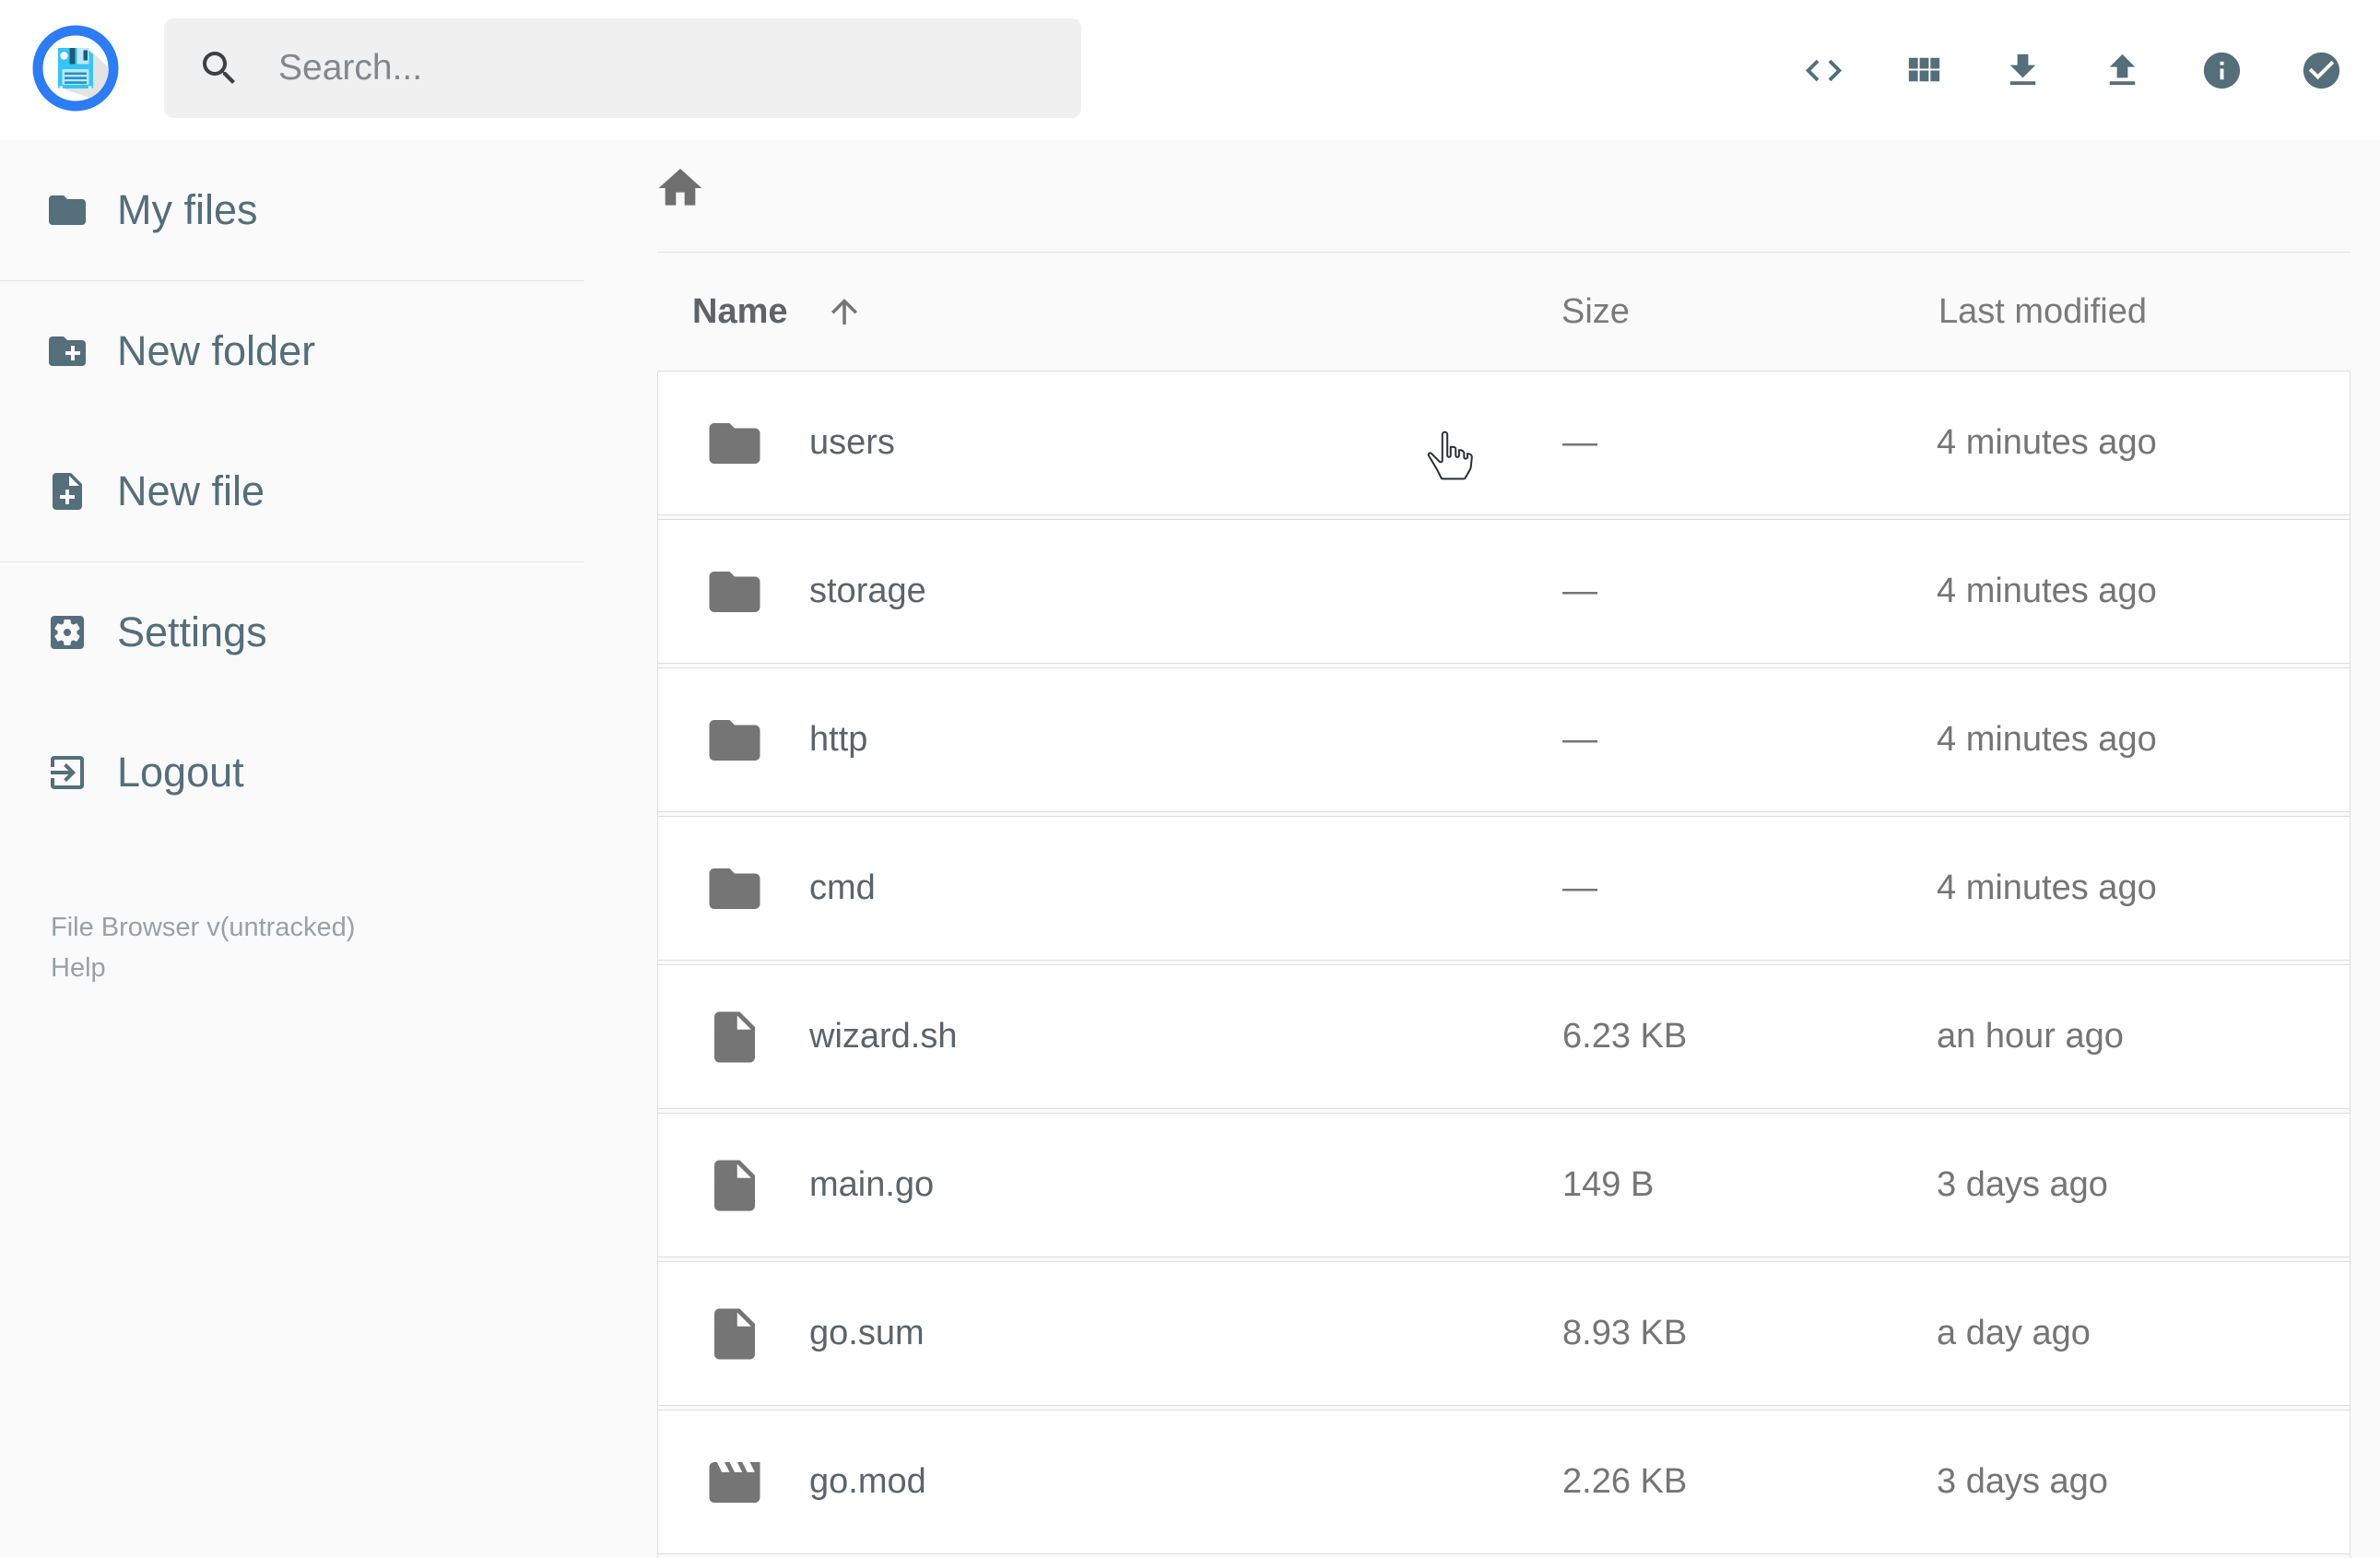  What do you see at coordinates (734, 1482) in the screenshot?
I see `movie-icon` at bounding box center [734, 1482].